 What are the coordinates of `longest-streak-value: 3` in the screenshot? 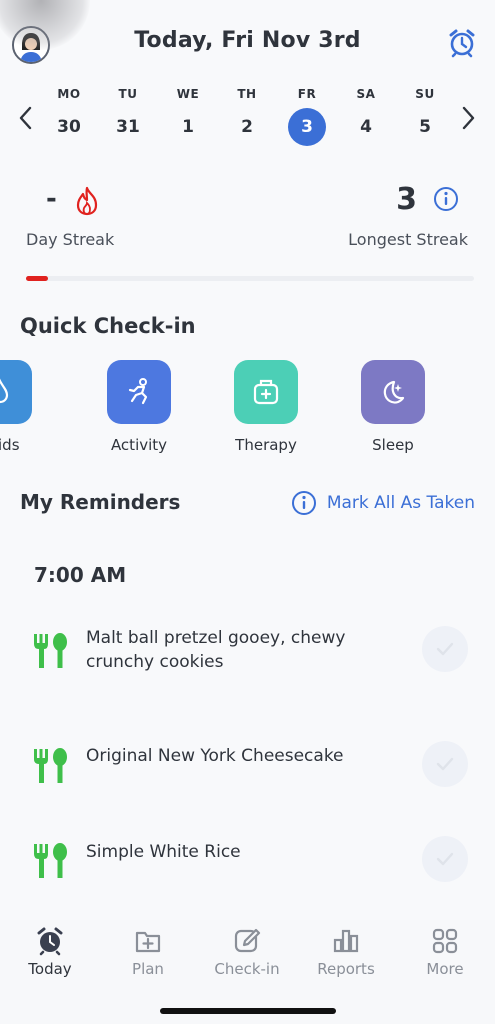 It's located at (406, 199).